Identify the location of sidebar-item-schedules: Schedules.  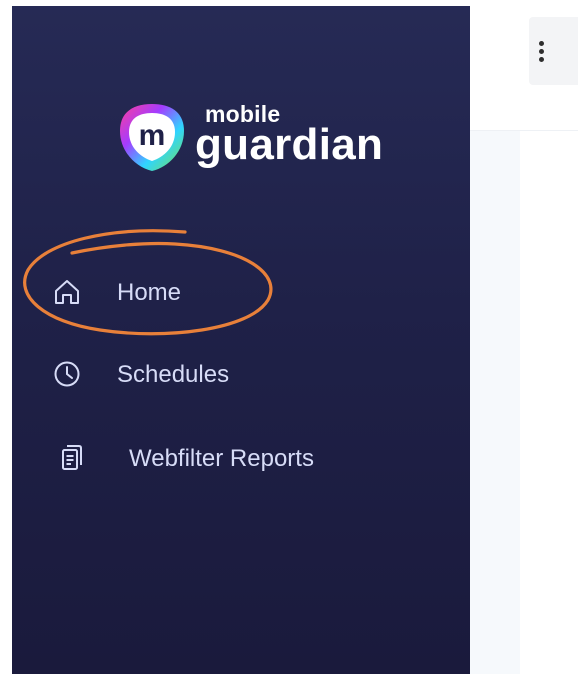
(241, 374).